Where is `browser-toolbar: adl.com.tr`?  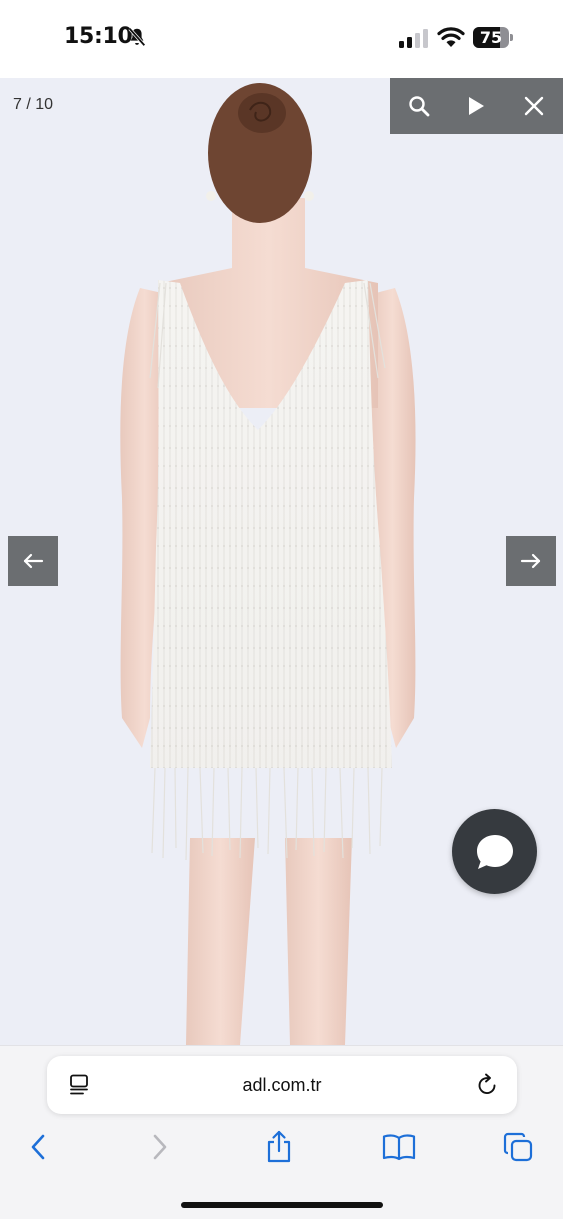
browser-toolbar: adl.com.tr is located at coordinates (281, 1132).